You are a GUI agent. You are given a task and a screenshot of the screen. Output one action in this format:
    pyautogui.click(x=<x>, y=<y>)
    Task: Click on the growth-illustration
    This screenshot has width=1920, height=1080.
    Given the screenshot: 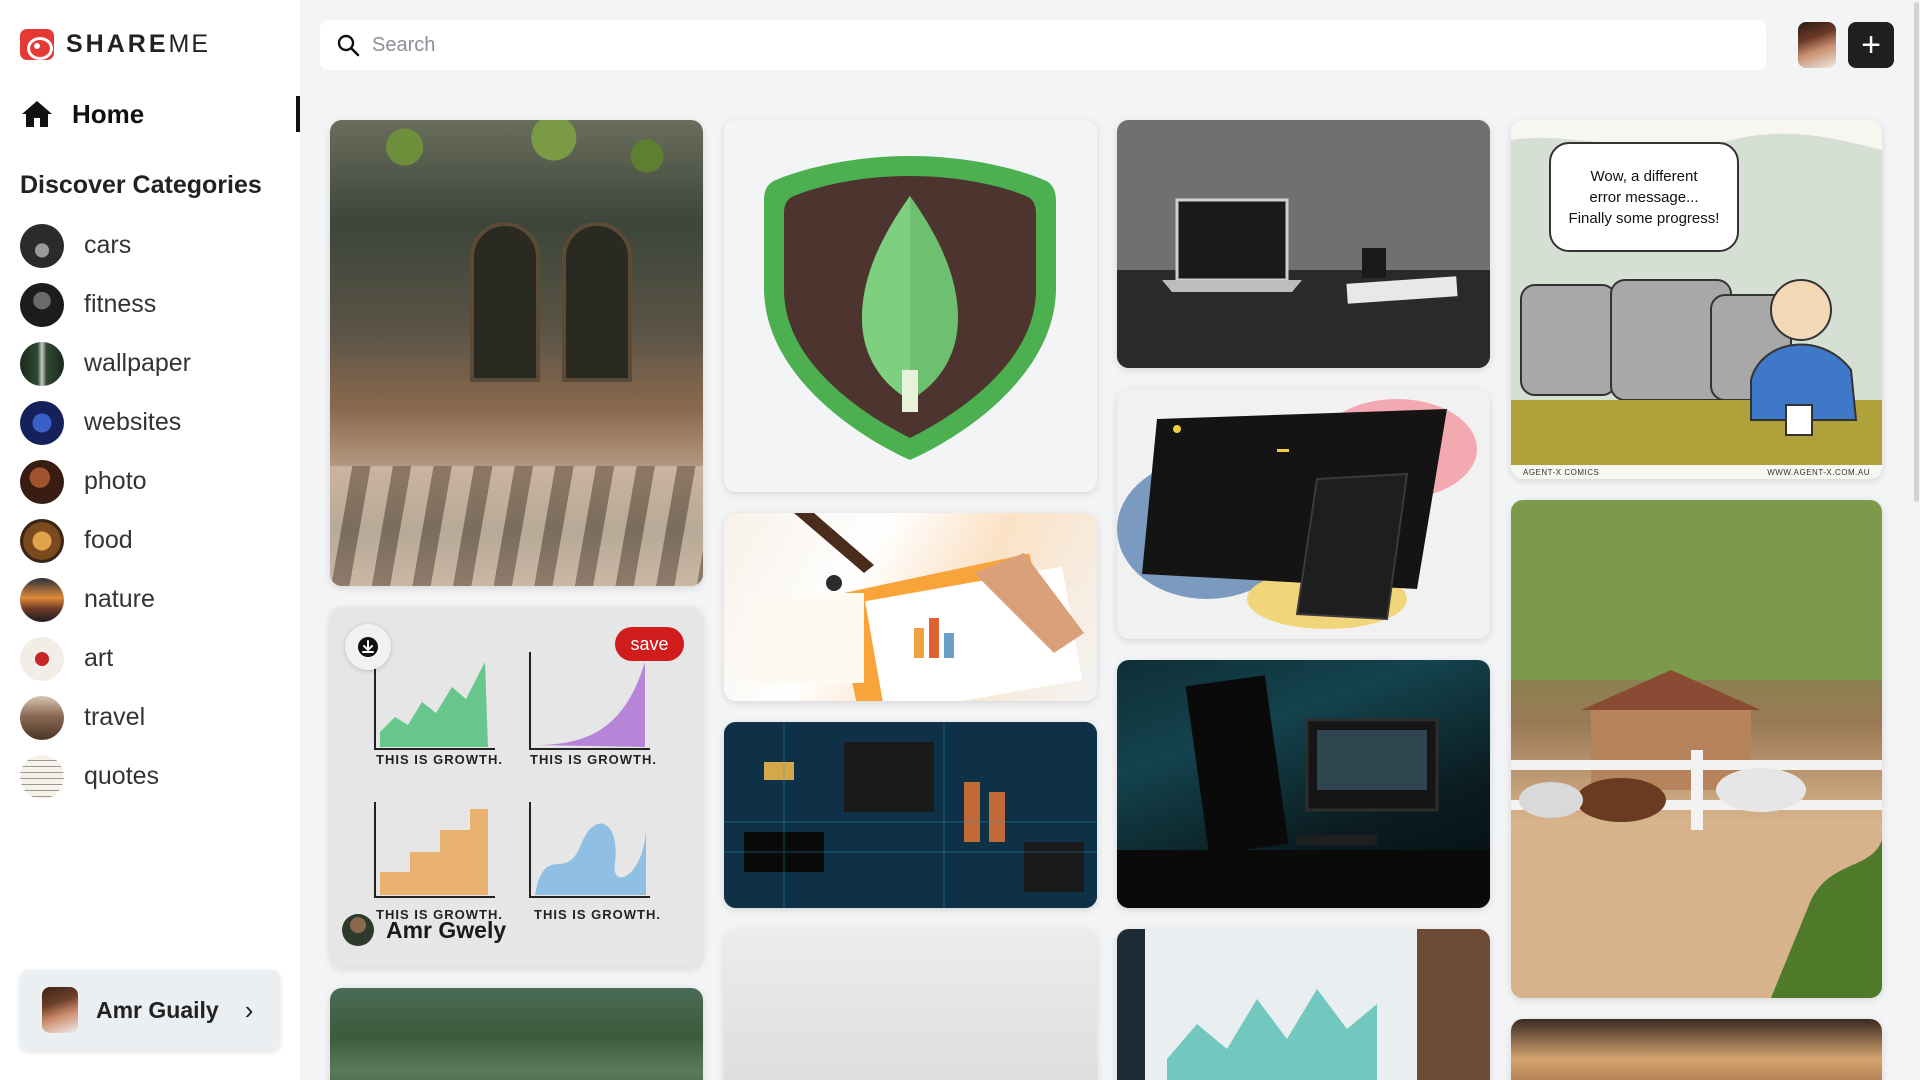 What is the action you would take?
    pyautogui.click(x=512, y=775)
    